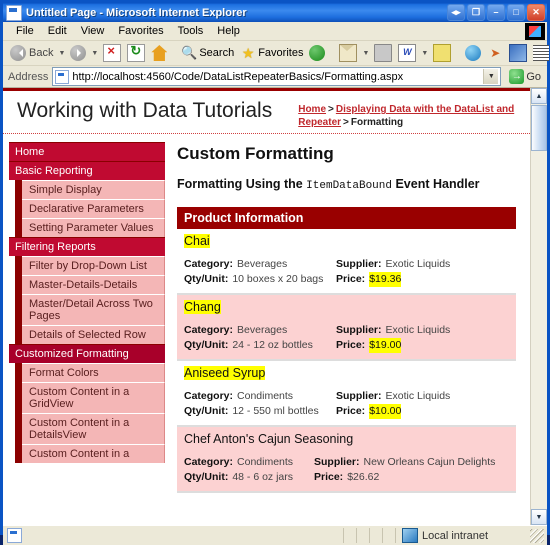 The image size is (550, 545). Describe the element at coordinates (495, 53) in the screenshot. I see `bird-button: ➤` at that location.